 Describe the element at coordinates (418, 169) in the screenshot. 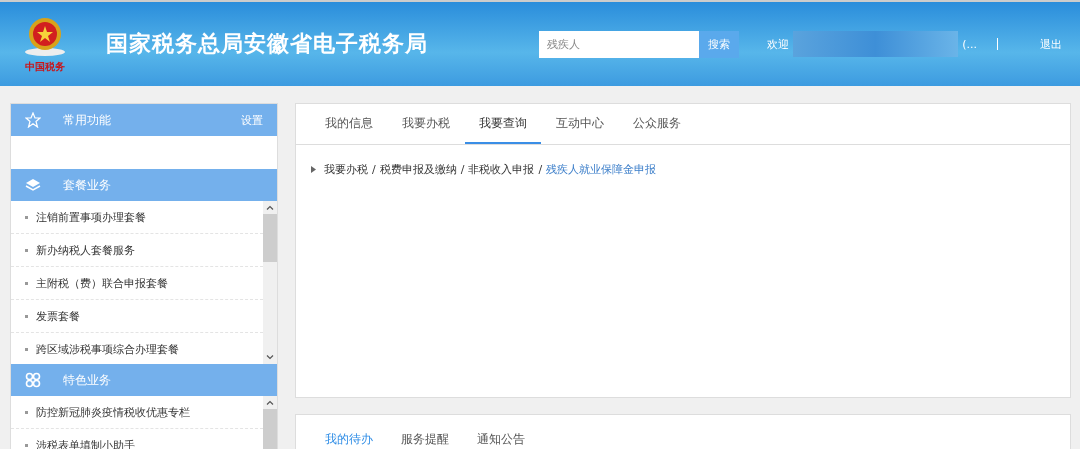

I see `breadcrumb-link: 税费申报及缴纳` at that location.